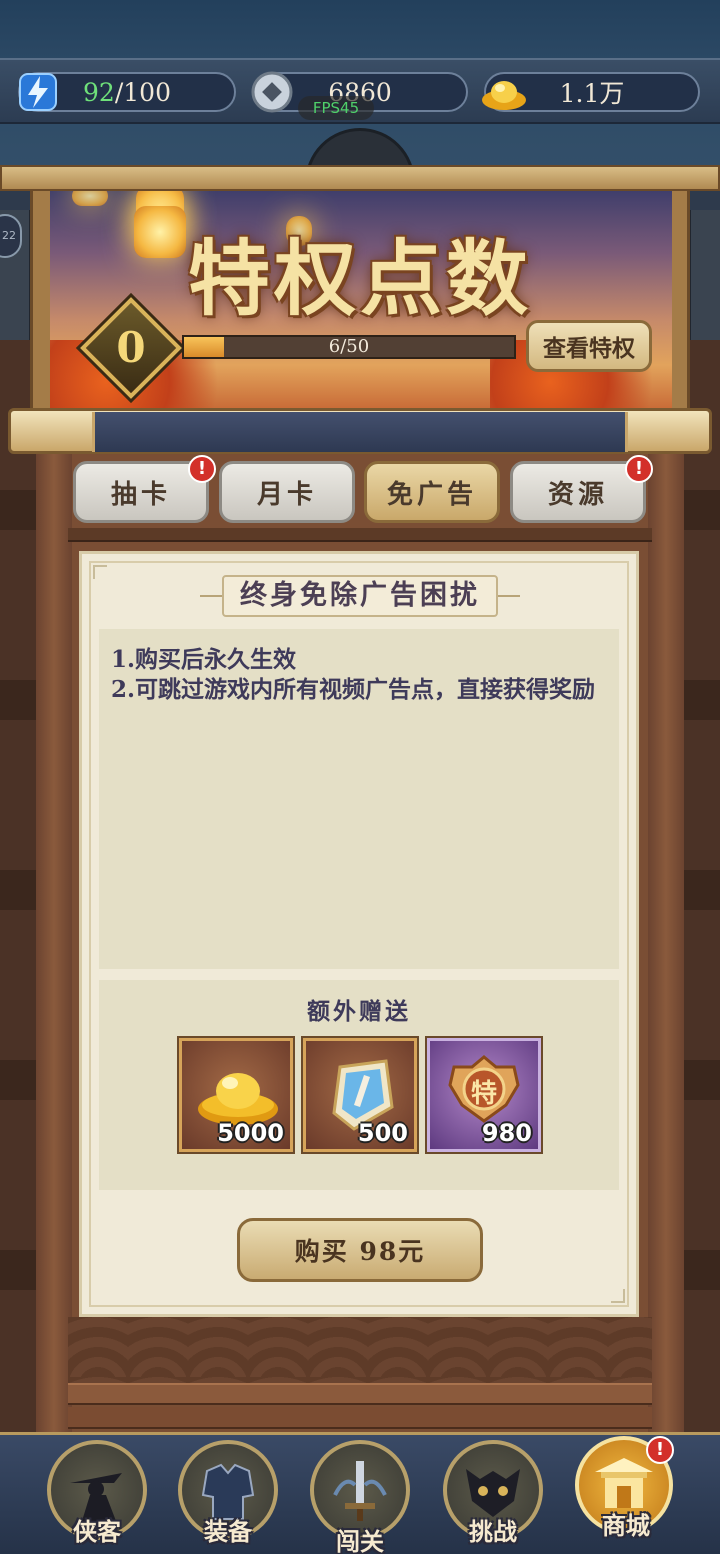 Image resolution: width=720 pixels, height=1554 pixels. I want to click on privilege-medal-icon: 特, so click(484, 1091).